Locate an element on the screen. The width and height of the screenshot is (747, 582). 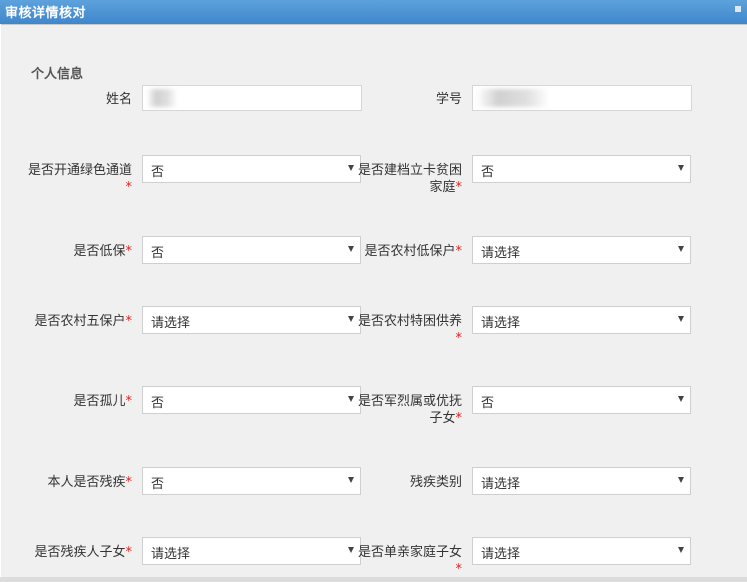
close-icon is located at coordinates (738, 9).